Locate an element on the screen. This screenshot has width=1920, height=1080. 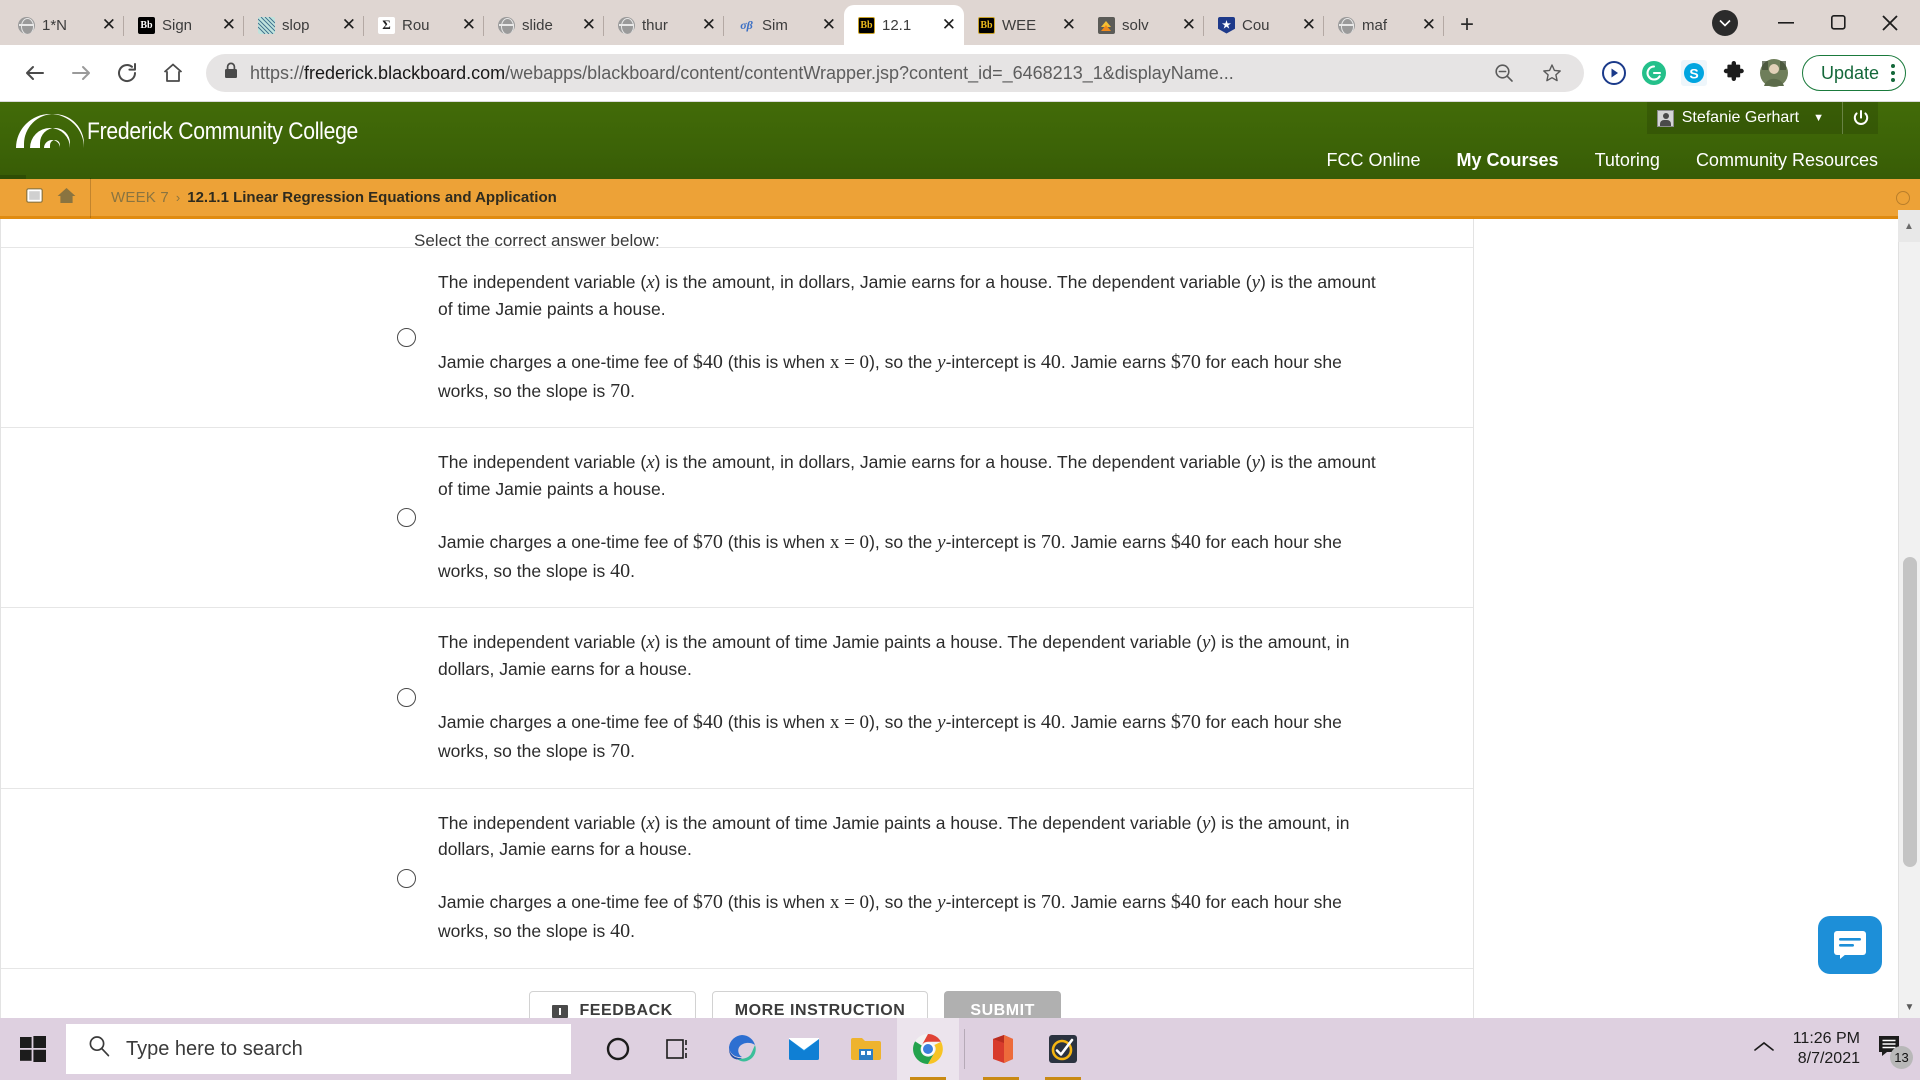
minimize-button is located at coordinates (1786, 22).